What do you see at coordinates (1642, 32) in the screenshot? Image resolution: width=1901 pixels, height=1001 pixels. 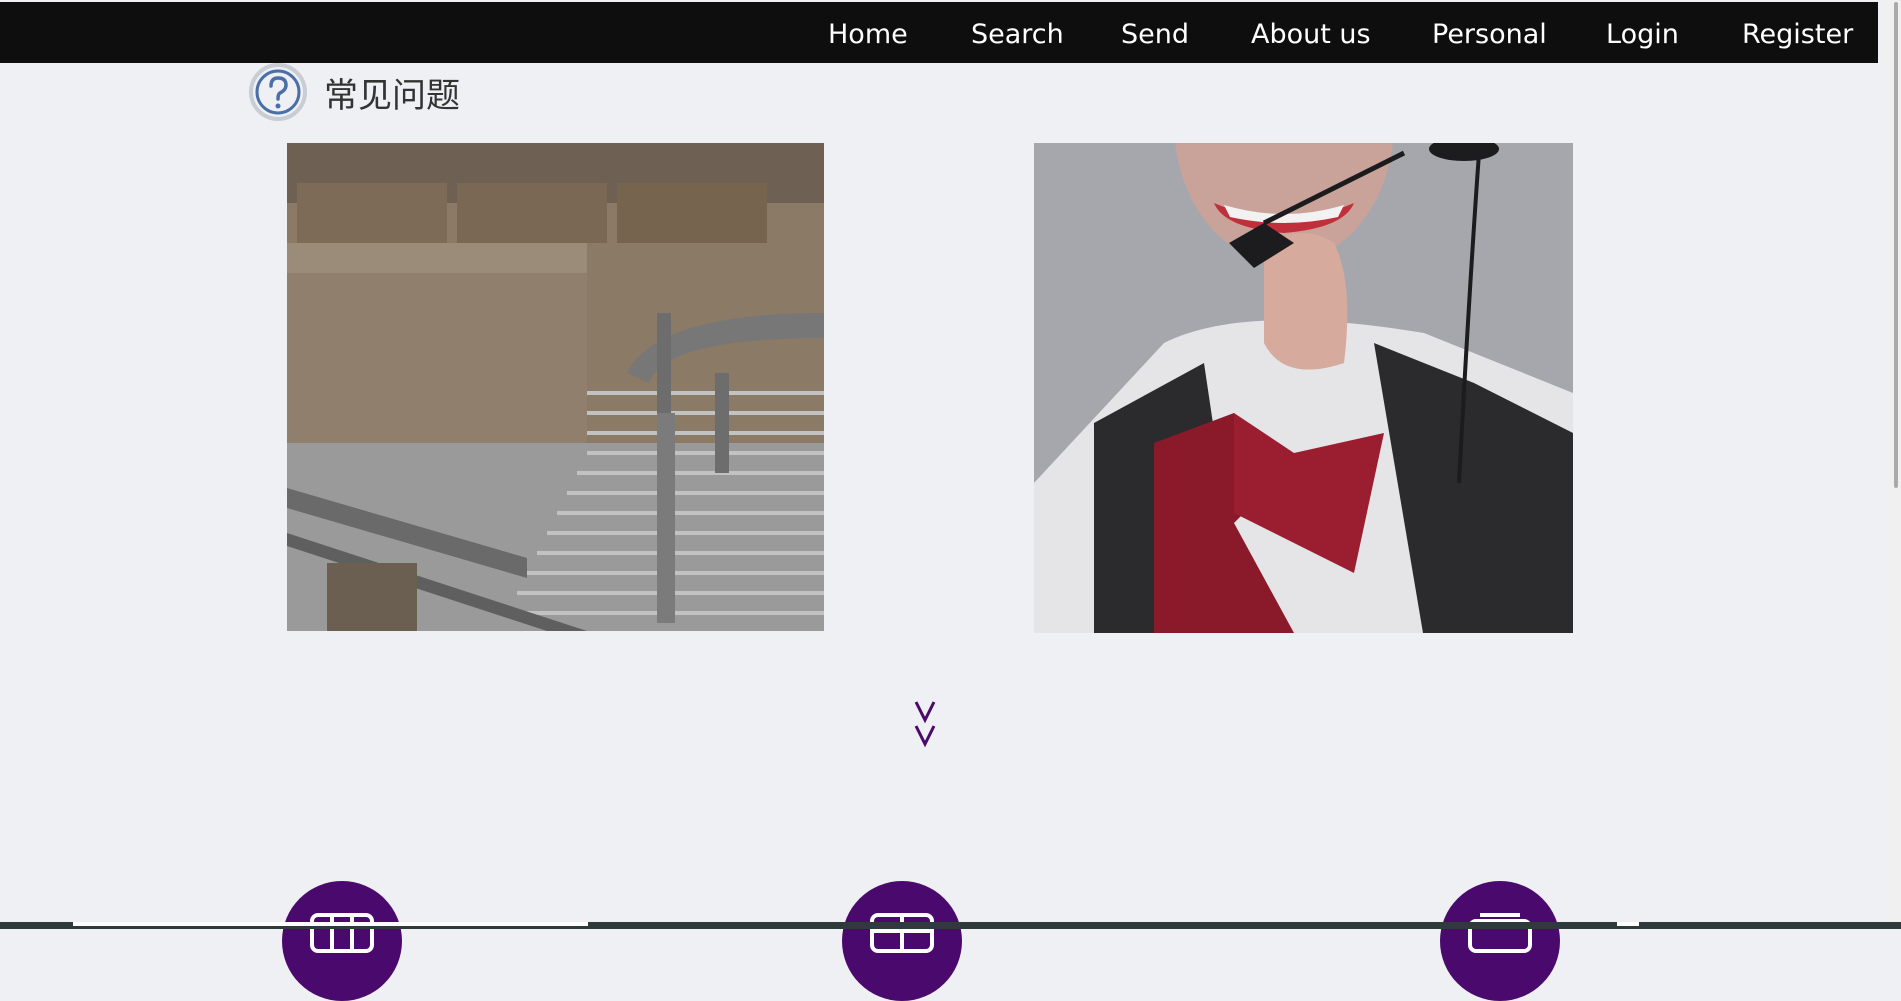 I see `nav-login-link: Login` at bounding box center [1642, 32].